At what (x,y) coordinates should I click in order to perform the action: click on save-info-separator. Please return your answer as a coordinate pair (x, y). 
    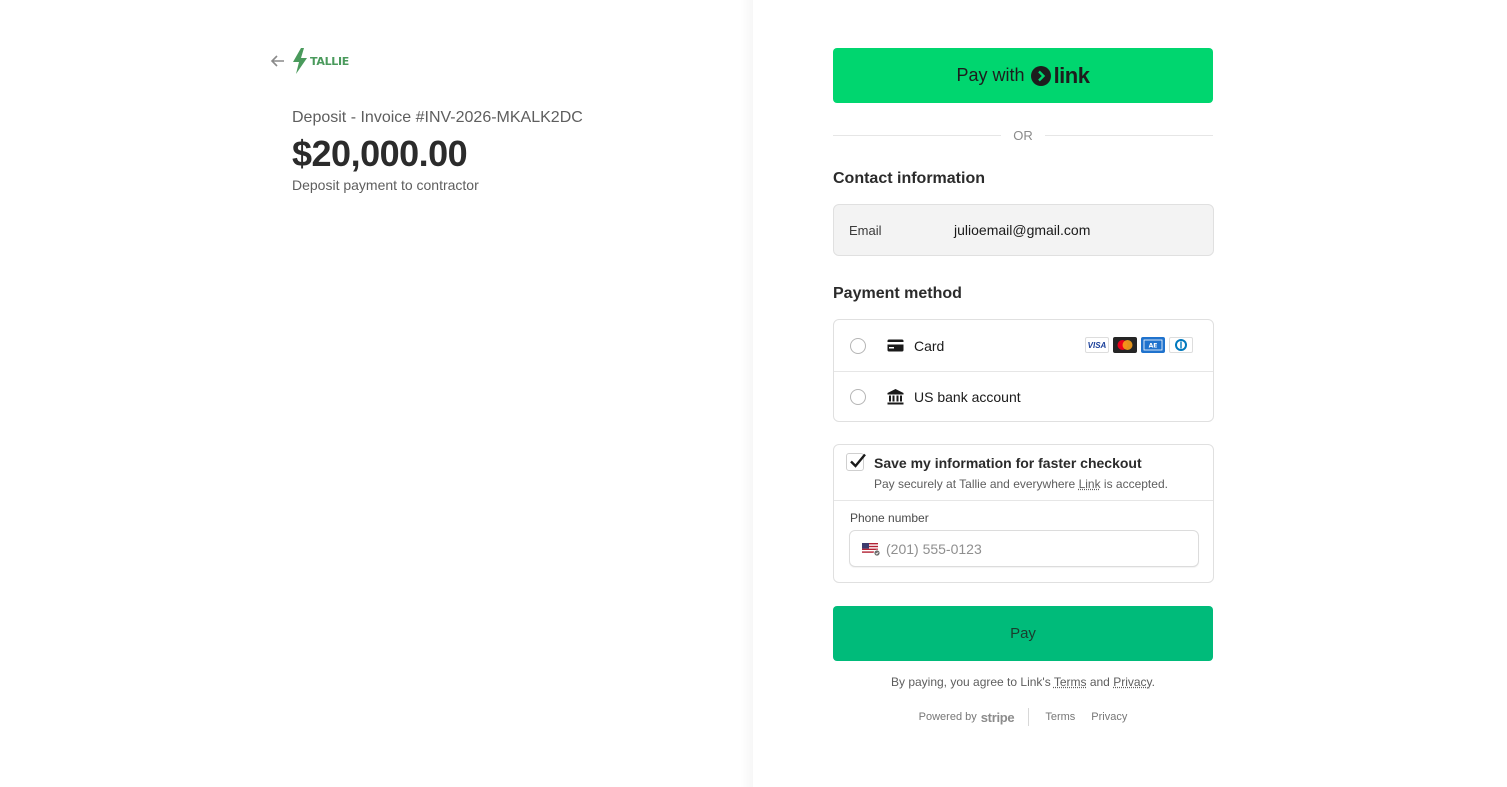
    Looking at the image, I should click on (1023, 500).